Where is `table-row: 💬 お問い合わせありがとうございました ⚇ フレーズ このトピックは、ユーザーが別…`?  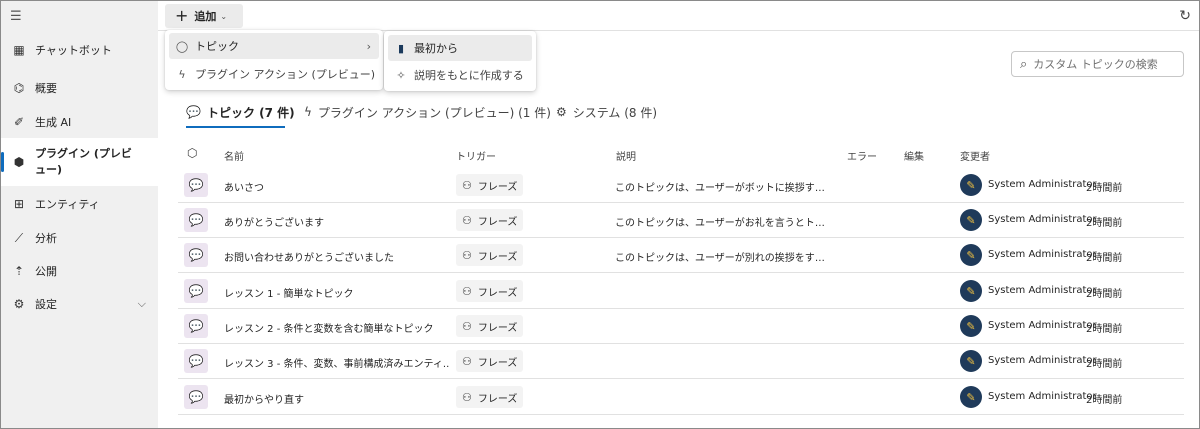
table-row: 💬 お問い合わせありがとうございました ⚇ フレーズ このトピックは、ユーザーが別… is located at coordinates (681, 255).